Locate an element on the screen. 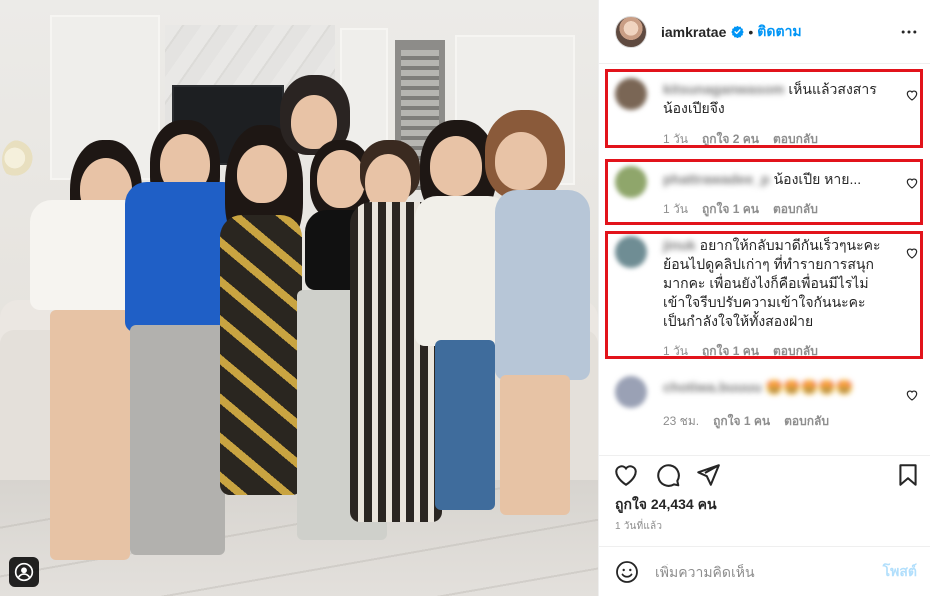 The height and width of the screenshot is (596, 930). likes-count: ถูกใจ 24,434 คน is located at coordinates (666, 505).